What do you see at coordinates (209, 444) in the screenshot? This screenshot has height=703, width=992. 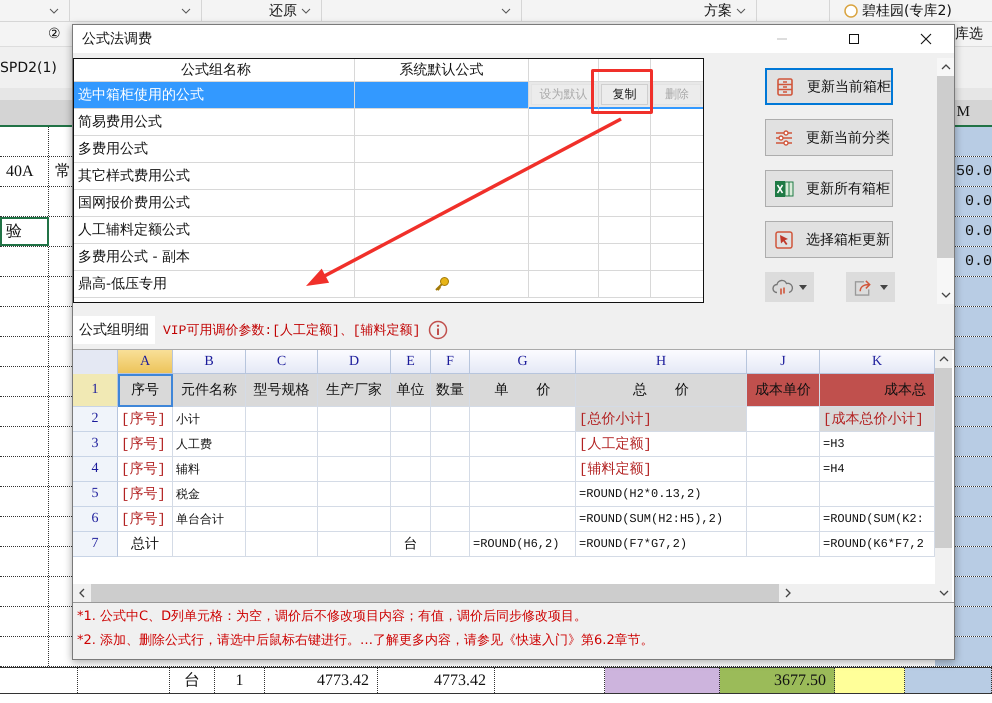 I see `sheet-cell: 人工费` at bounding box center [209, 444].